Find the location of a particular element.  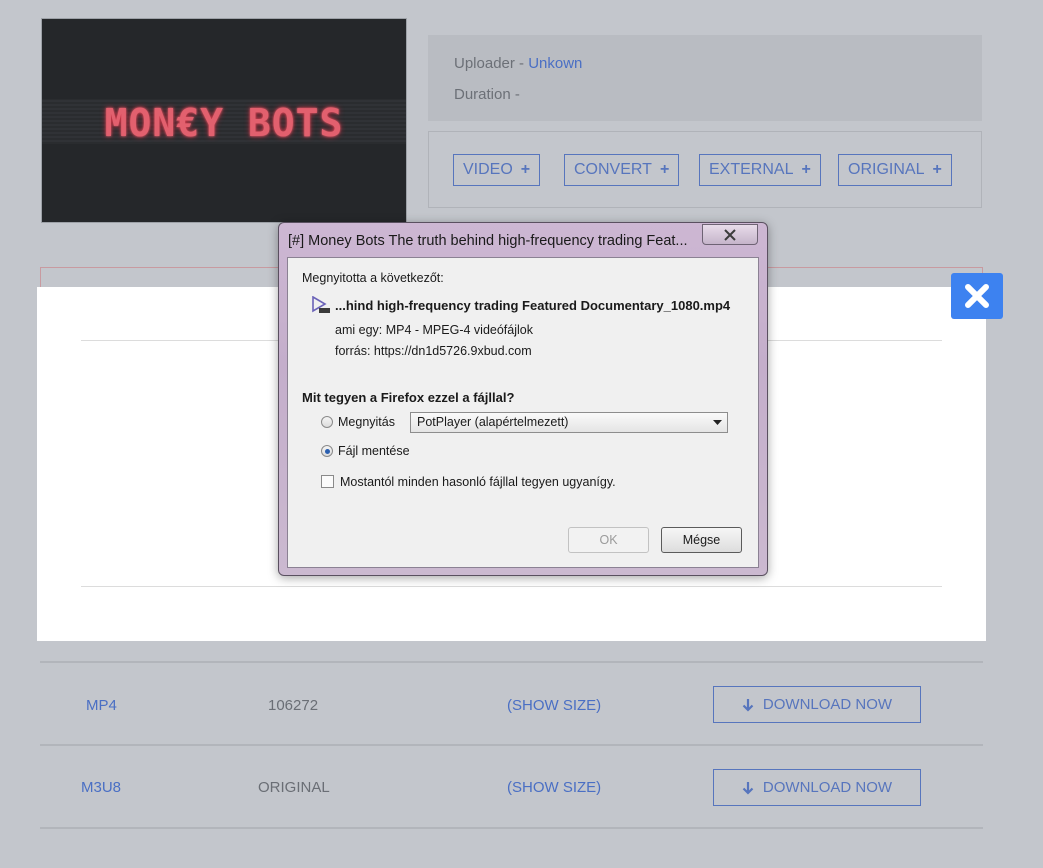

opened-label: Megnyitotta a következőt: is located at coordinates (373, 278).